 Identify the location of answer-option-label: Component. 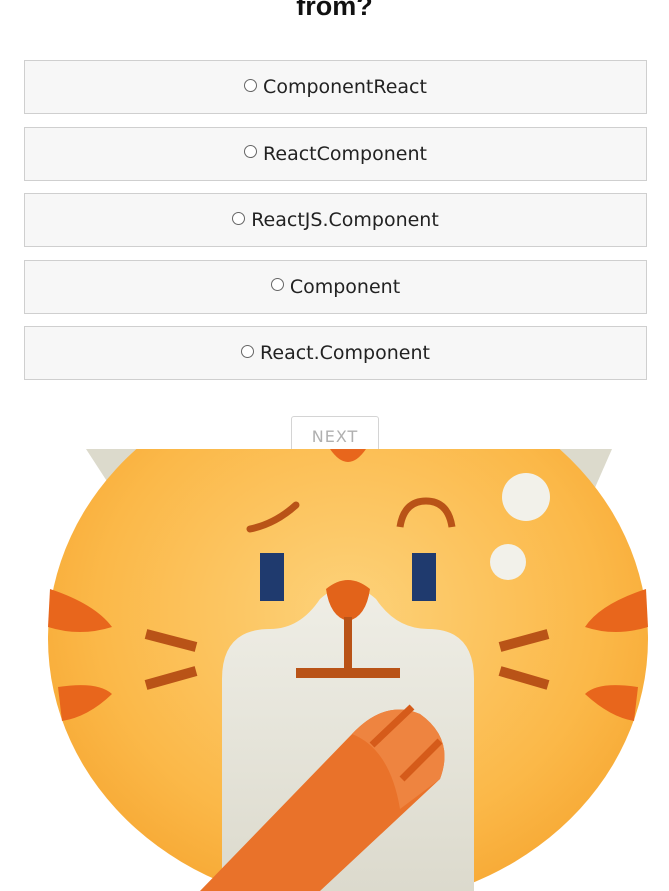
(345, 286).